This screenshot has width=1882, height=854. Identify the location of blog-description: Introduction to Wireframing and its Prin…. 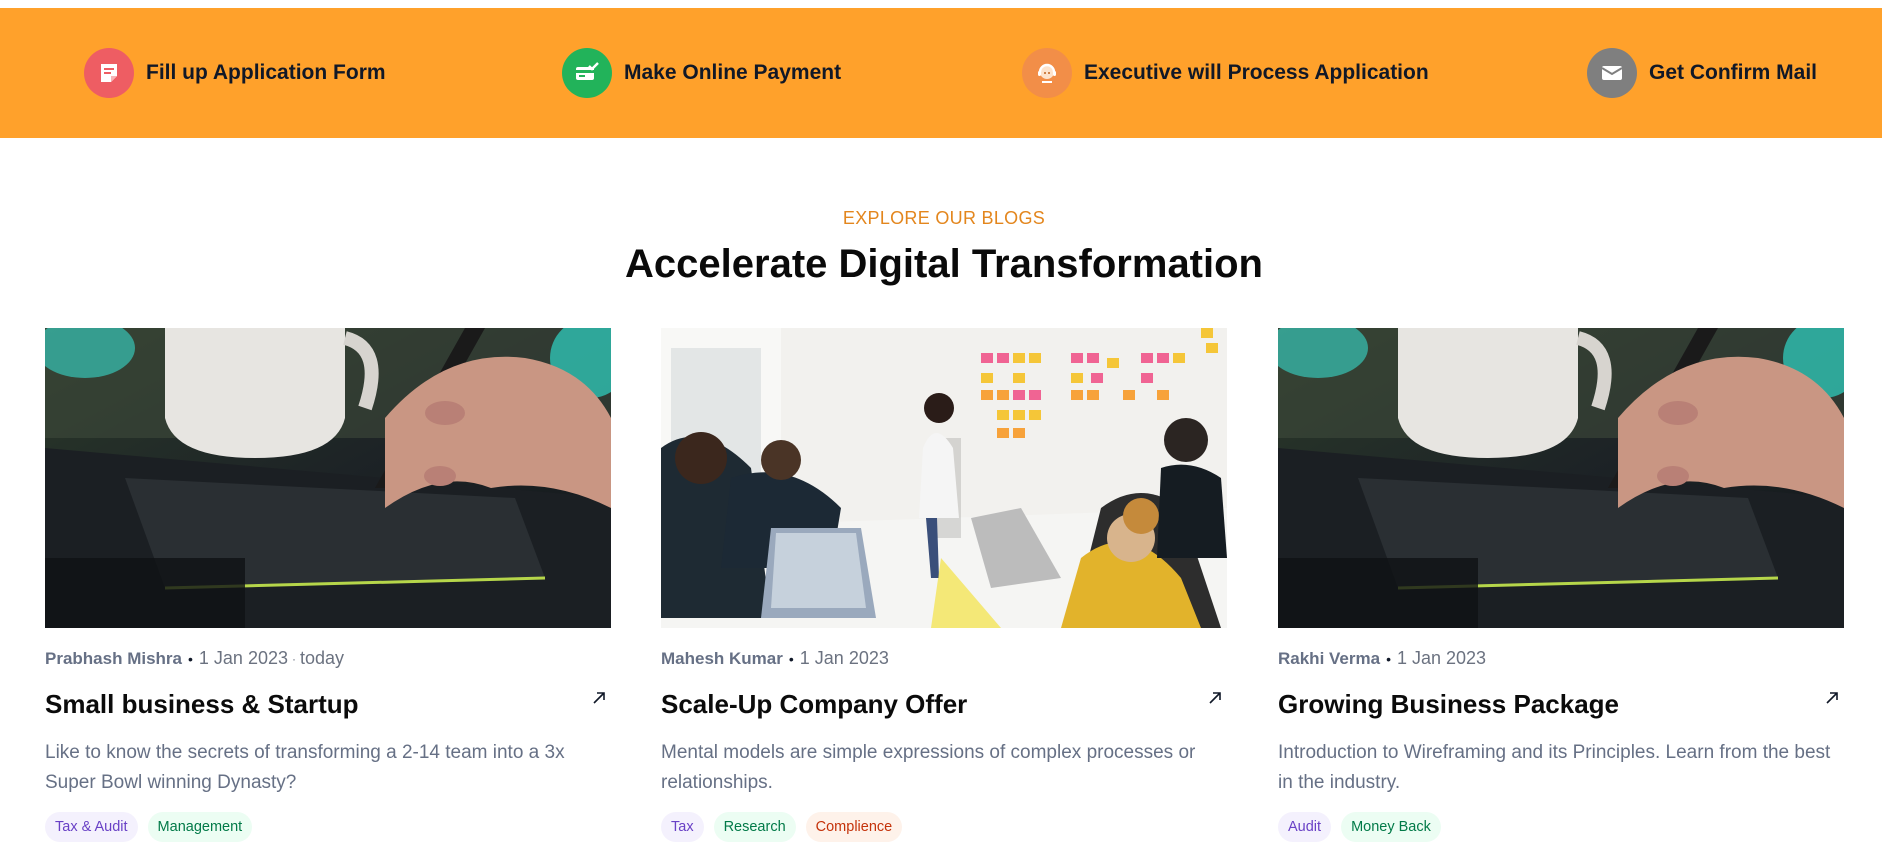
(1554, 767).